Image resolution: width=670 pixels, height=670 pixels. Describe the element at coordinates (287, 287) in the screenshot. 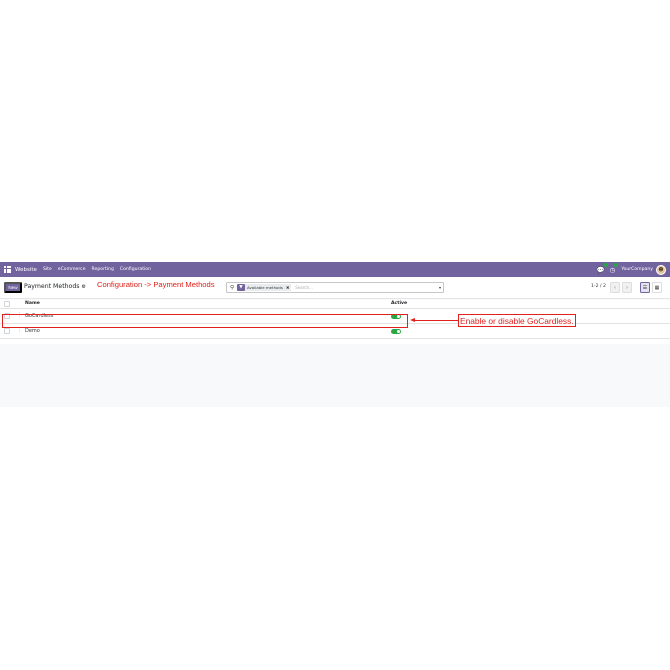

I see `close-icon: ✖` at that location.